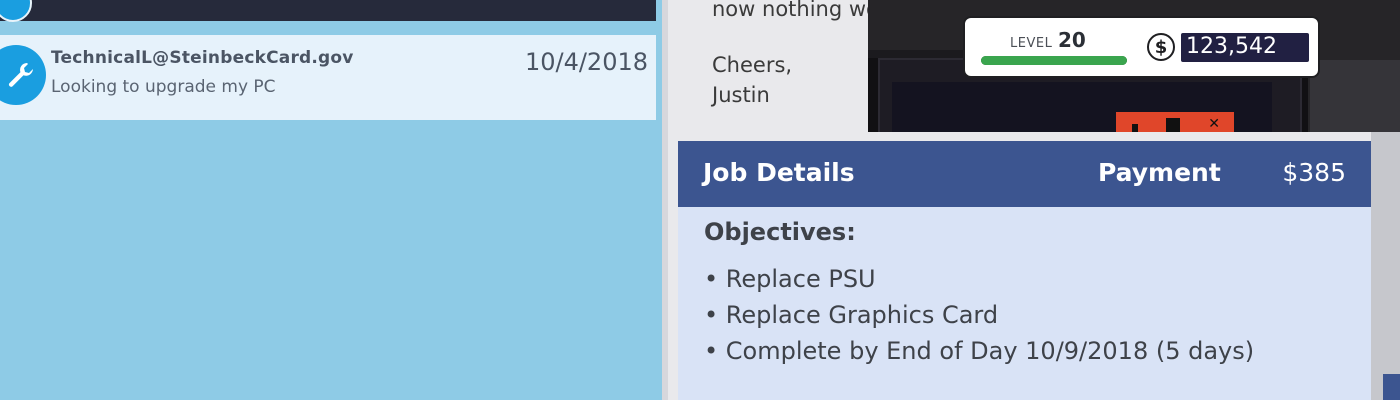 The height and width of the screenshot is (400, 1400). Describe the element at coordinates (163, 87) in the screenshot. I see `email-subject: Looking to upgrade my PC` at that location.